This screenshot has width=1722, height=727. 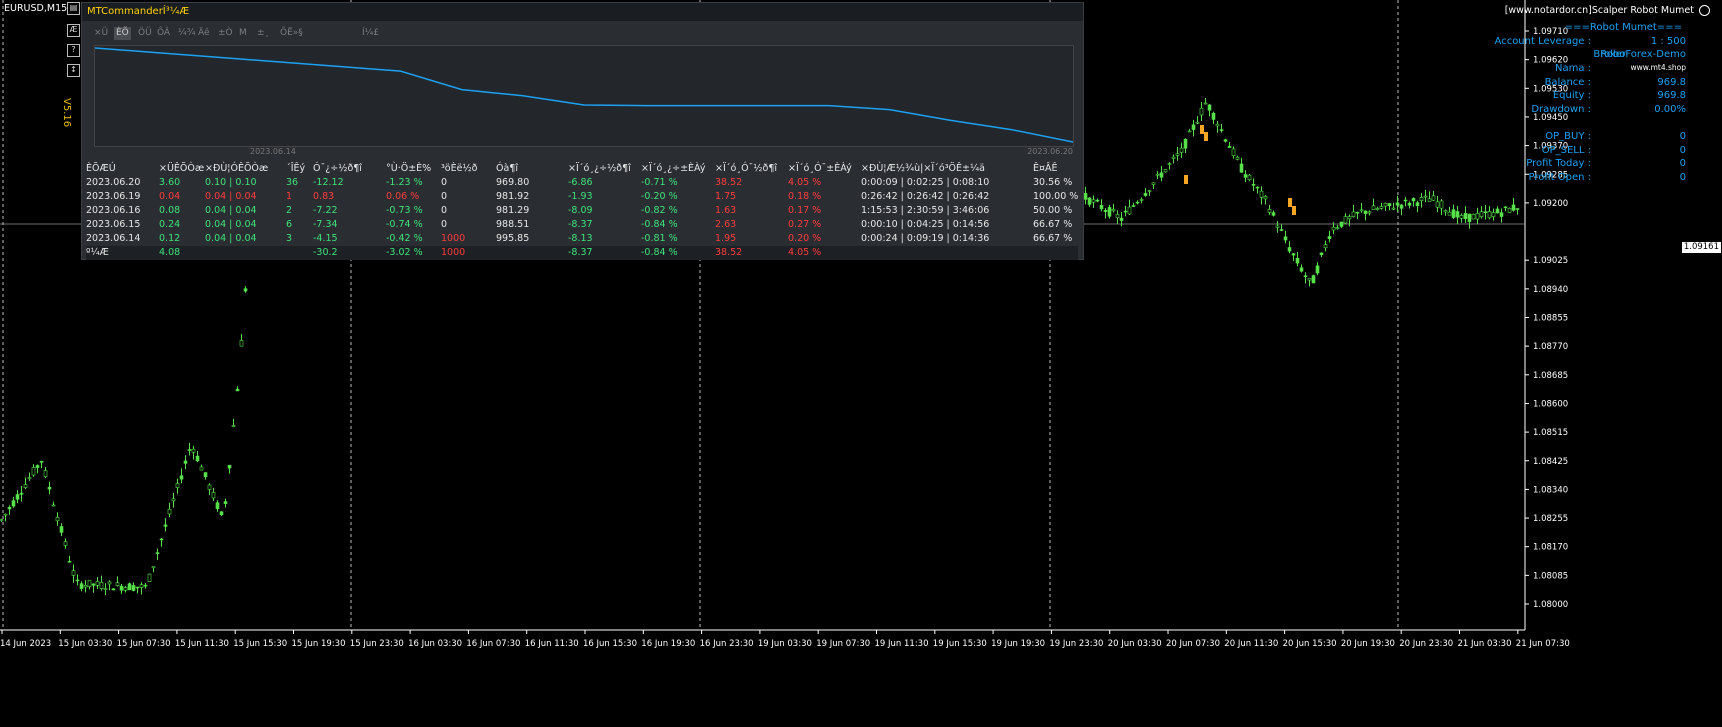 I want to click on price-tick-label: 1.08170, so click(x=1550, y=548).